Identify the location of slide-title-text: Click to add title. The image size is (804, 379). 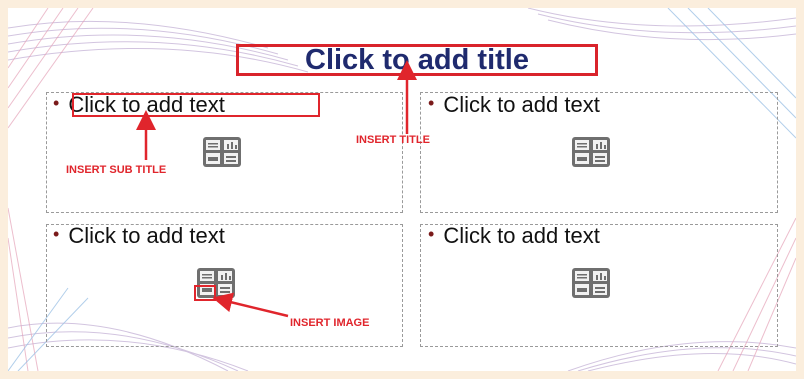
(417, 59).